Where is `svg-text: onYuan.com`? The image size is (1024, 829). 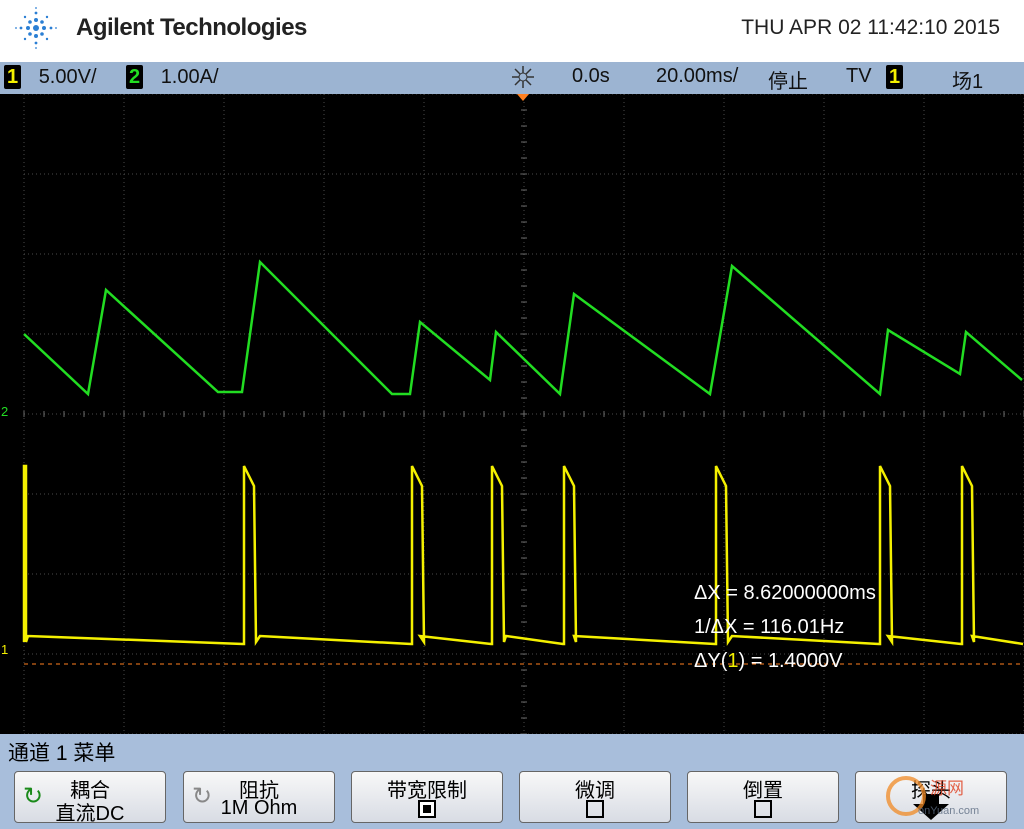
svg-text: onYuan.com is located at coordinates (948, 811).